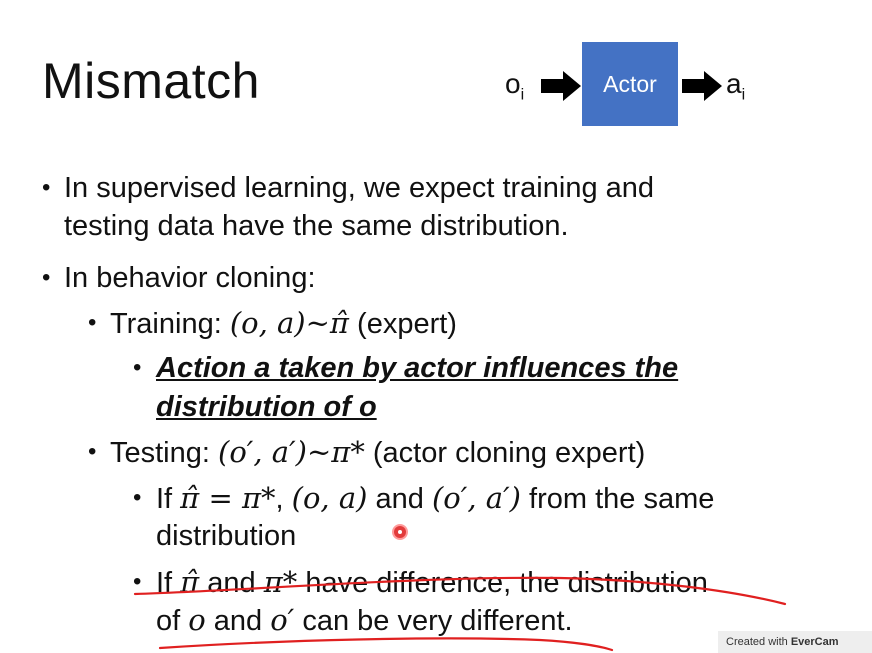 The width and height of the screenshot is (872, 653). I want to click on emphasis-line1: Action a taken by actor influences the, so click(417, 368).